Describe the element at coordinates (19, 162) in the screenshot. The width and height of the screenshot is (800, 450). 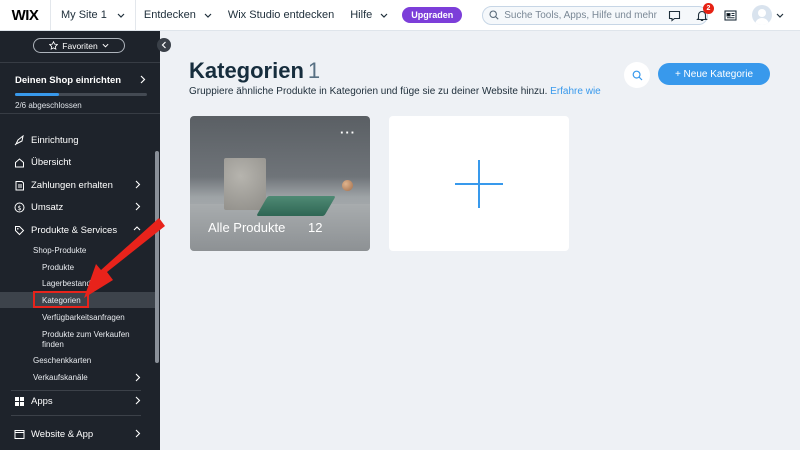
I see `home-icon` at that location.